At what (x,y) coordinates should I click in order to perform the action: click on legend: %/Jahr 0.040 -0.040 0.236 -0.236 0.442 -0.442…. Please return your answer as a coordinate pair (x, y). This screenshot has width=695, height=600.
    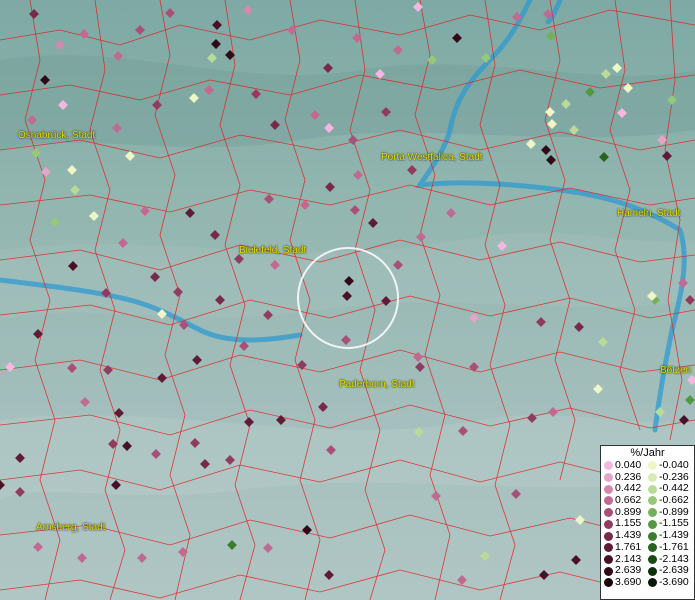
    Looking at the image, I should click on (647, 522).